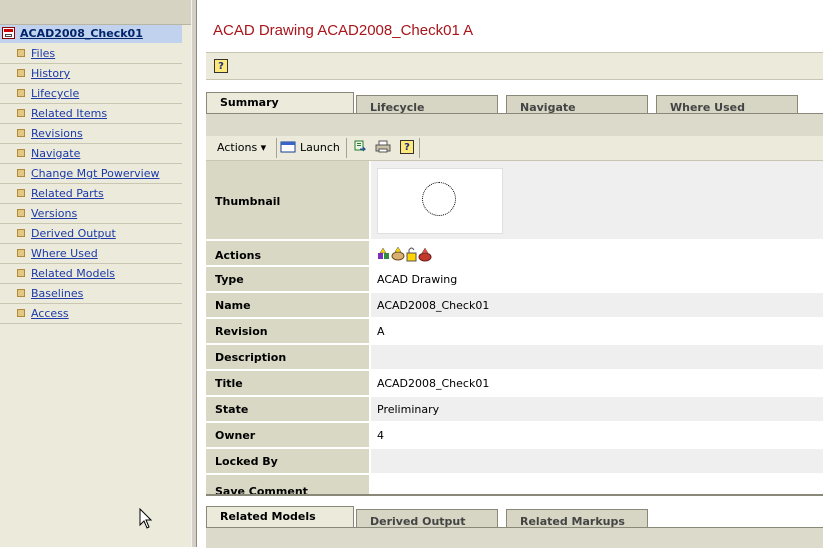 The width and height of the screenshot is (823, 548). Describe the element at coordinates (288, 435) in the screenshot. I see `property-label-cell: Owner` at that location.